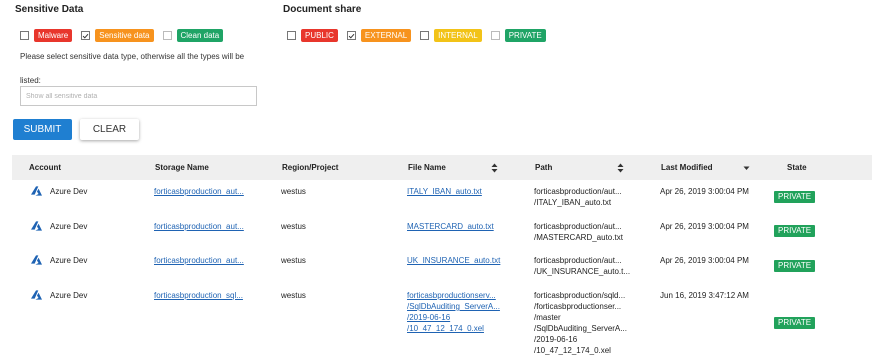  I want to click on private-tag: PRIVATE, so click(525, 35).